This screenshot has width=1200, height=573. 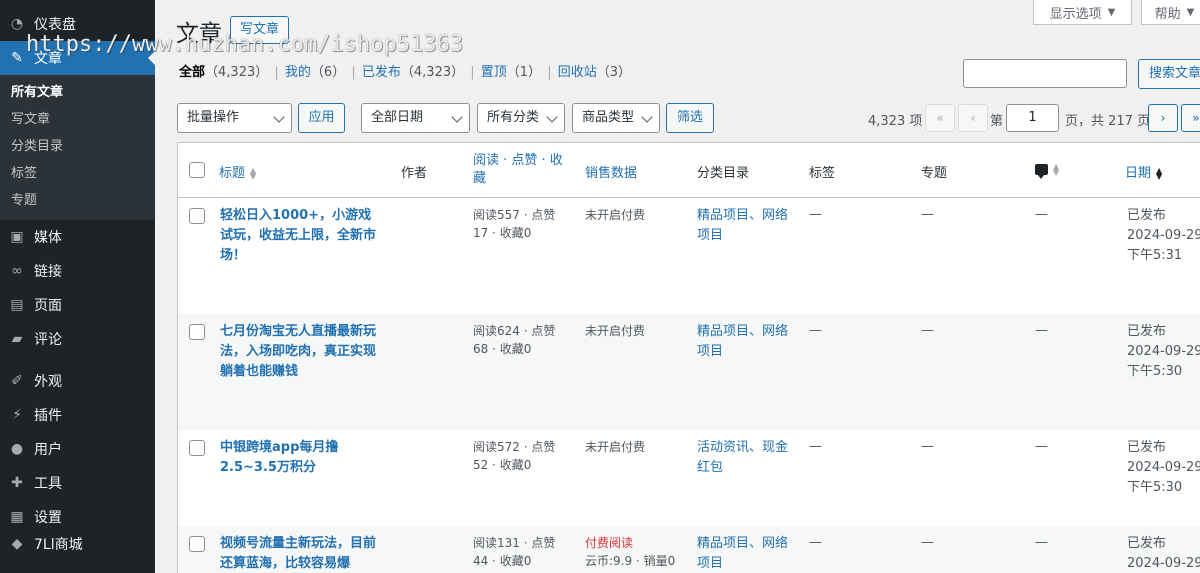 I want to click on menu-links: ∞ 链接, so click(x=77, y=271).